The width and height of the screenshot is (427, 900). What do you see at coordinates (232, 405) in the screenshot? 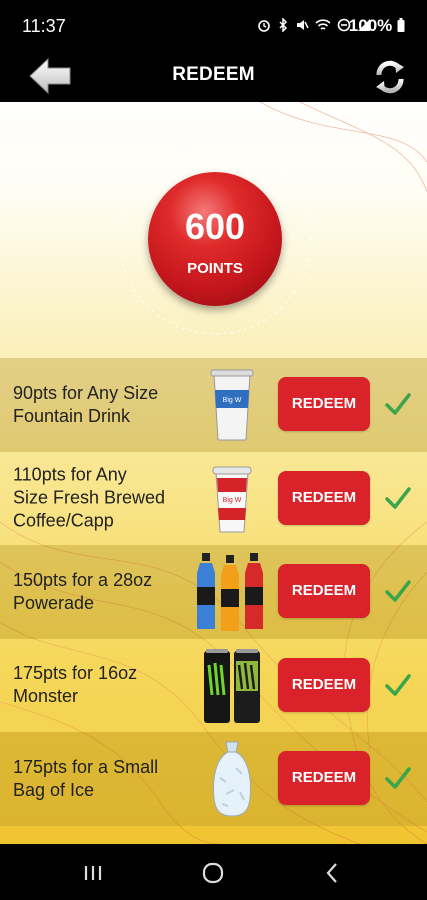
I see `fountain-cup-icon: Big W` at bounding box center [232, 405].